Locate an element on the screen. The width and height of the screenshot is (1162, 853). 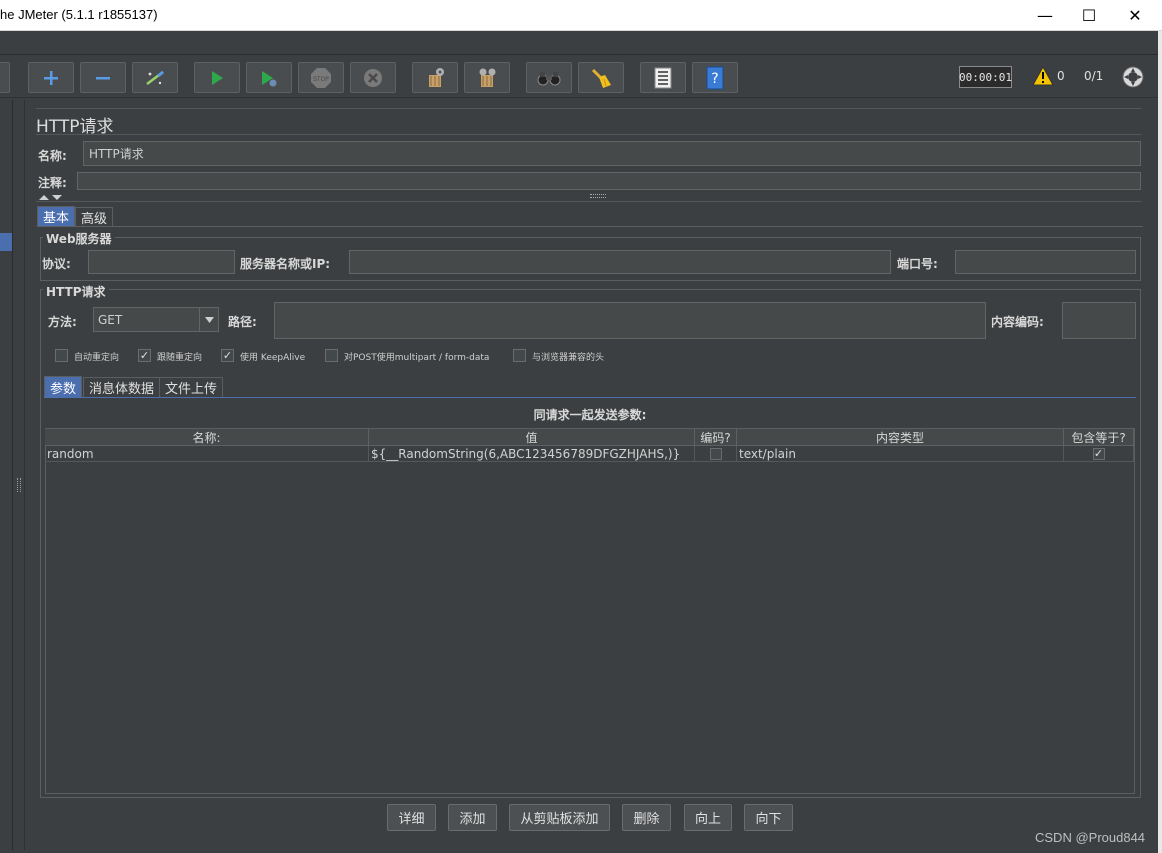
browser-headers-label: 与浏览器兼容的头 is located at coordinates (568, 358).